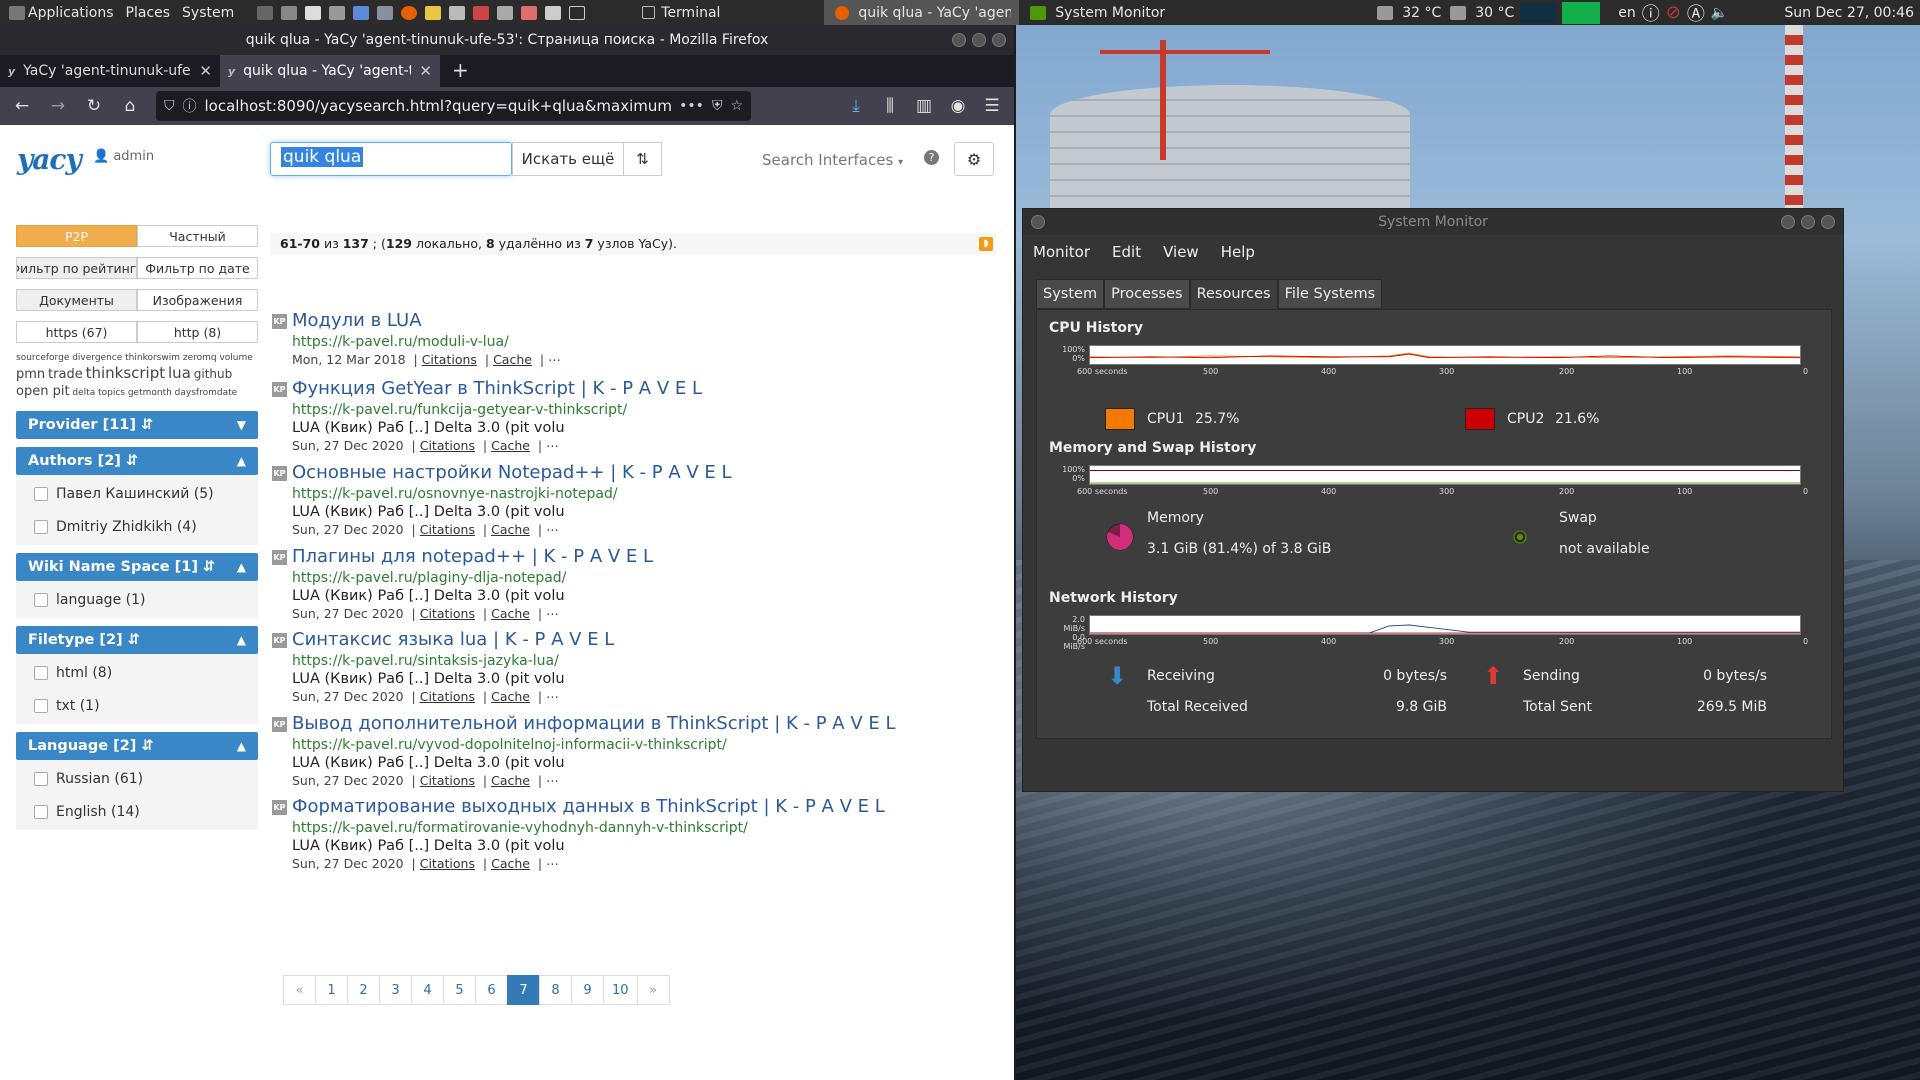 Image resolution: width=1920 pixels, height=1080 pixels. Describe the element at coordinates (137, 526) in the screenshot. I see `facet-item: Dmitriy Zhidkikh (4)` at that location.